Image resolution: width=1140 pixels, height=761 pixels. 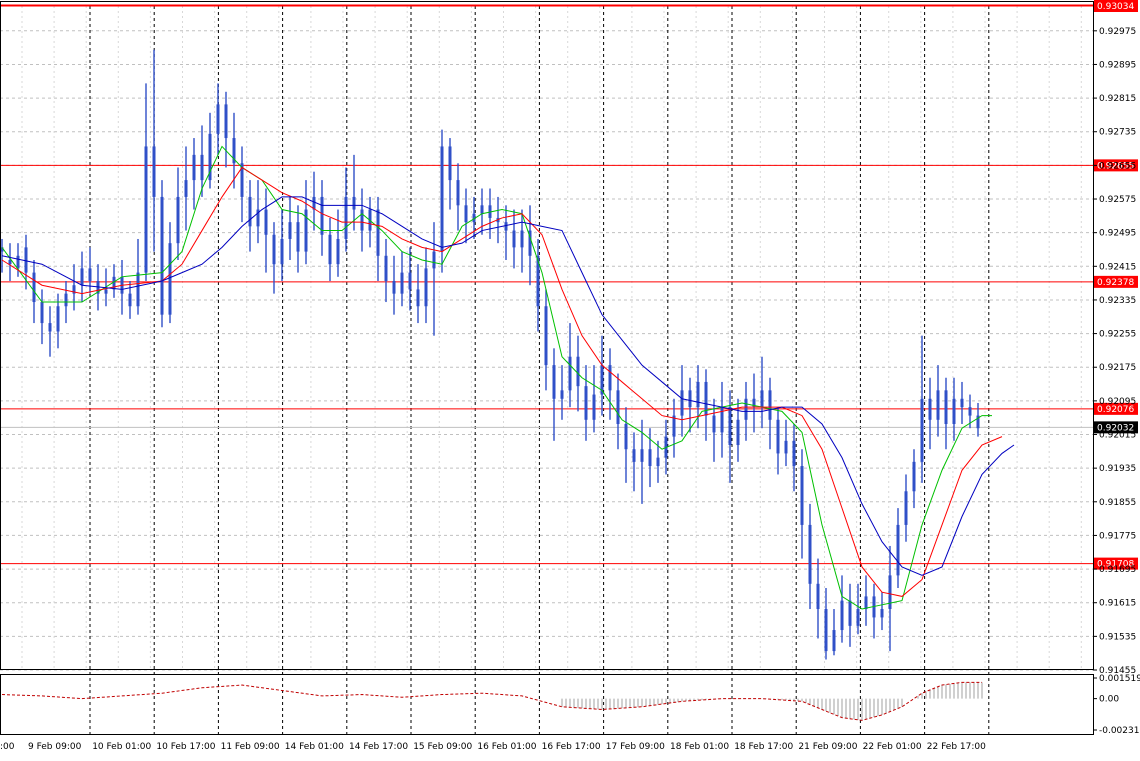 What do you see at coordinates (1117, 604) in the screenshot?
I see `y-tick-label: 0.91615` at bounding box center [1117, 604].